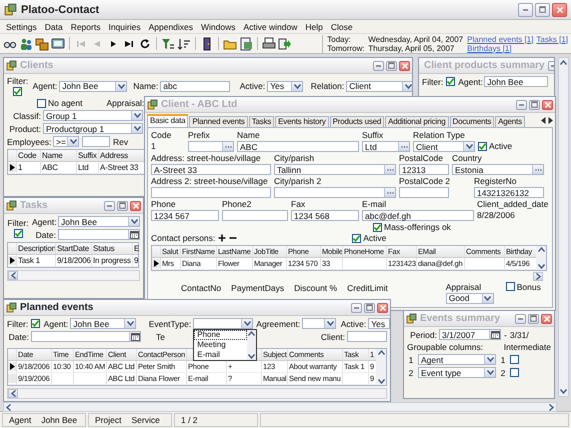 This screenshot has height=428, width=571. What do you see at coordinates (510, 121) in the screenshot?
I see `tab: Agents` at bounding box center [510, 121].